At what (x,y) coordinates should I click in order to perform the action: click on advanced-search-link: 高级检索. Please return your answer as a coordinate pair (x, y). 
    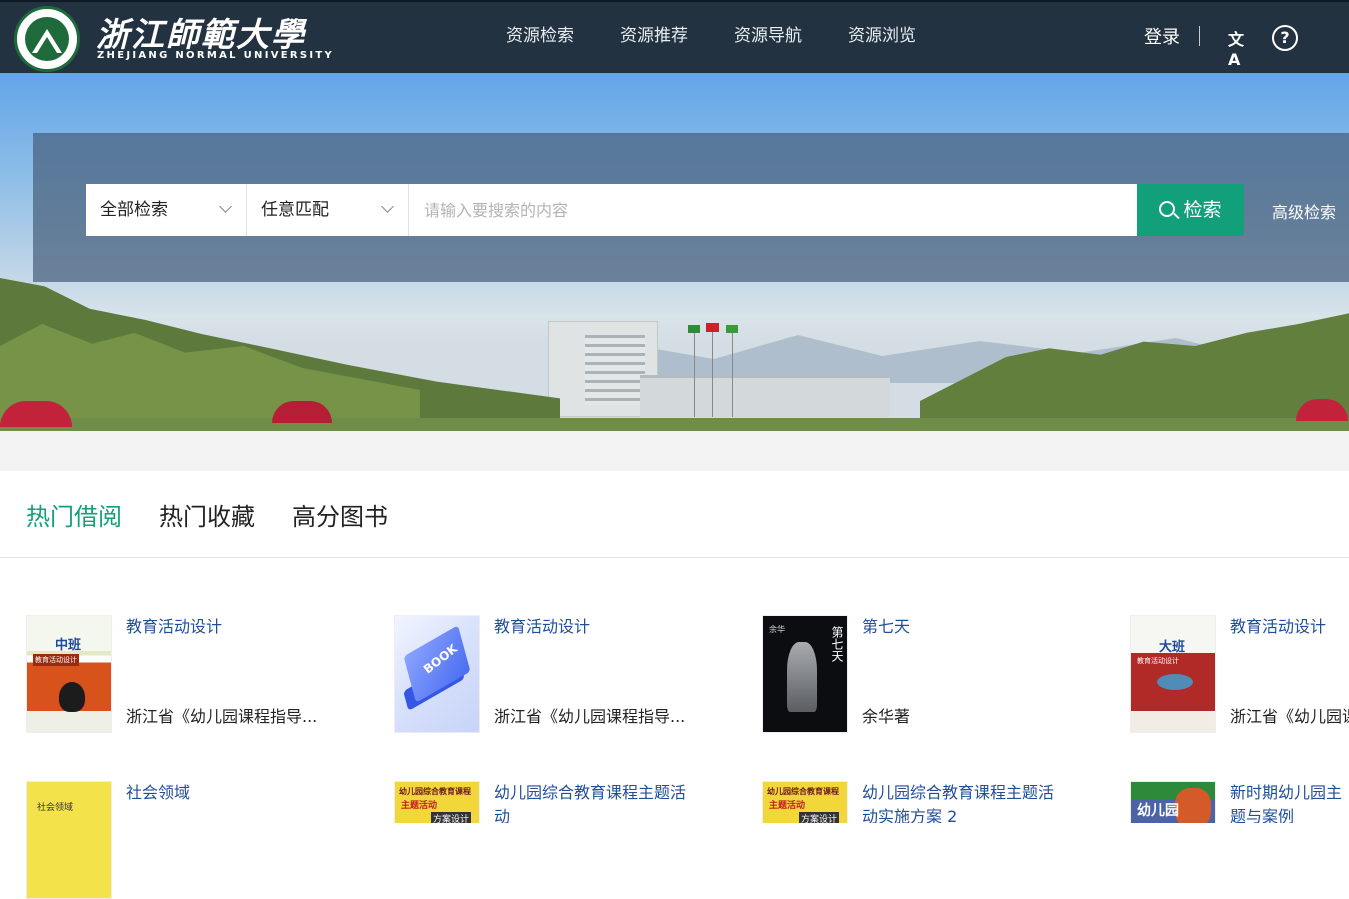
    Looking at the image, I should click on (1304, 211).